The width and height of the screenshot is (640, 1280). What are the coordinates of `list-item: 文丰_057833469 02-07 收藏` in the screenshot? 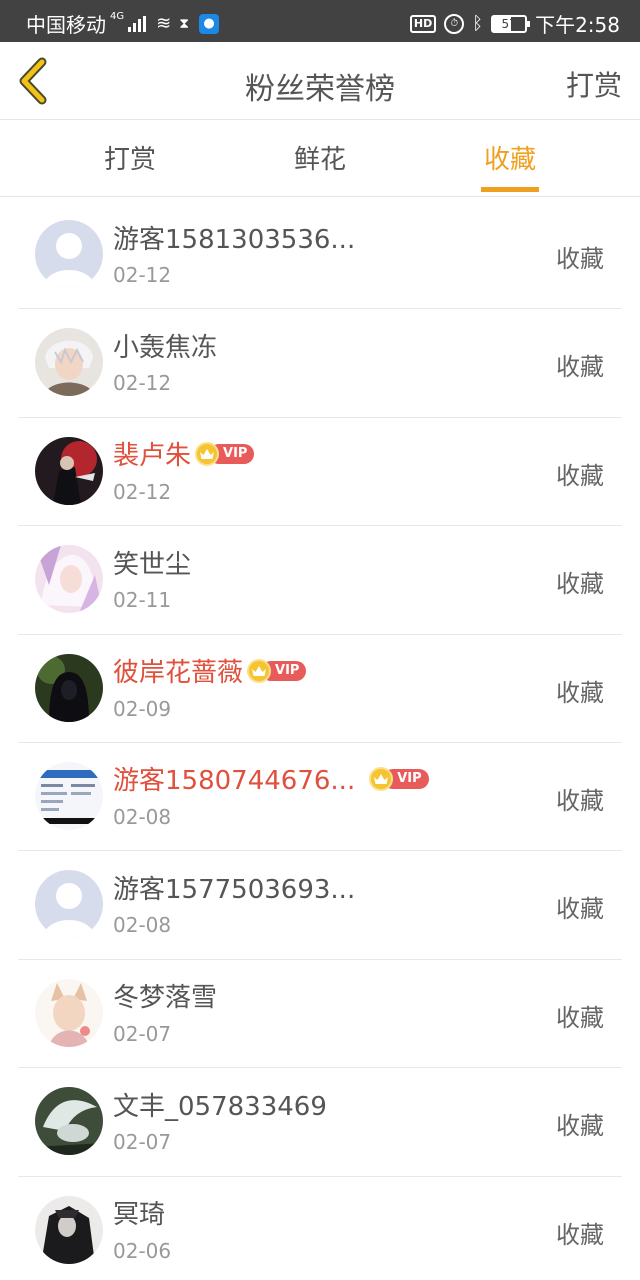 It's located at (320, 1122).